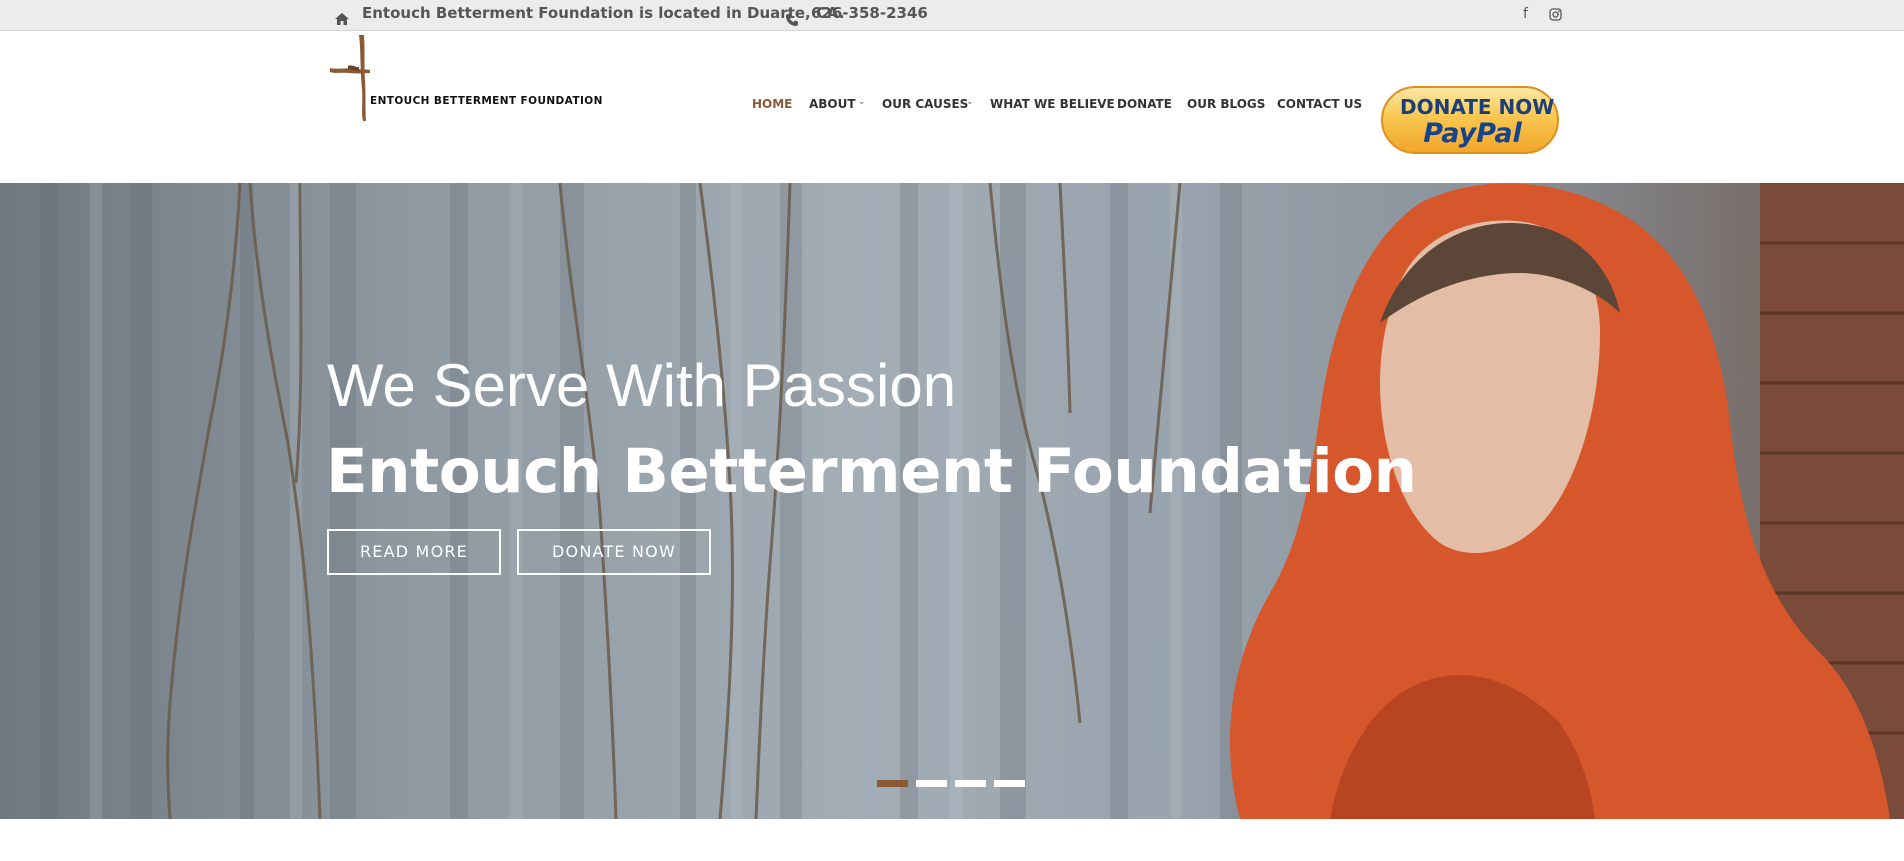 The width and height of the screenshot is (1904, 861). I want to click on nav-about: ABOUT, so click(832, 104).